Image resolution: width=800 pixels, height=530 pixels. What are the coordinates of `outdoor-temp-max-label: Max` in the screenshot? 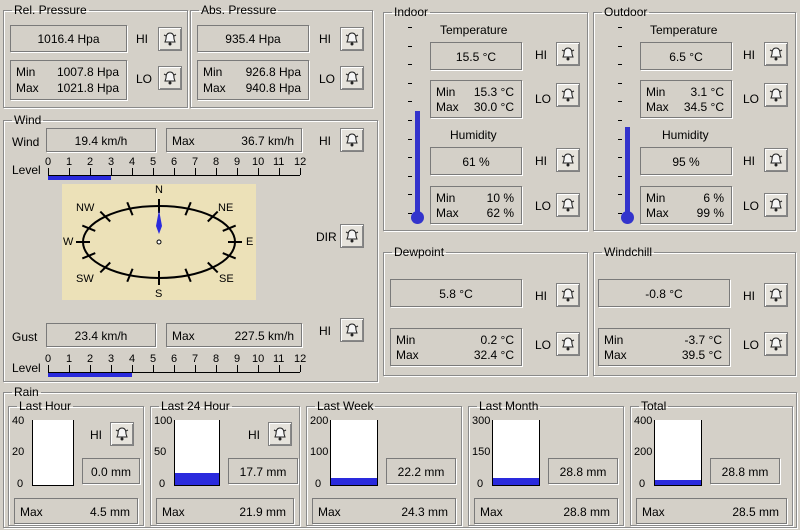 It's located at (657, 107).